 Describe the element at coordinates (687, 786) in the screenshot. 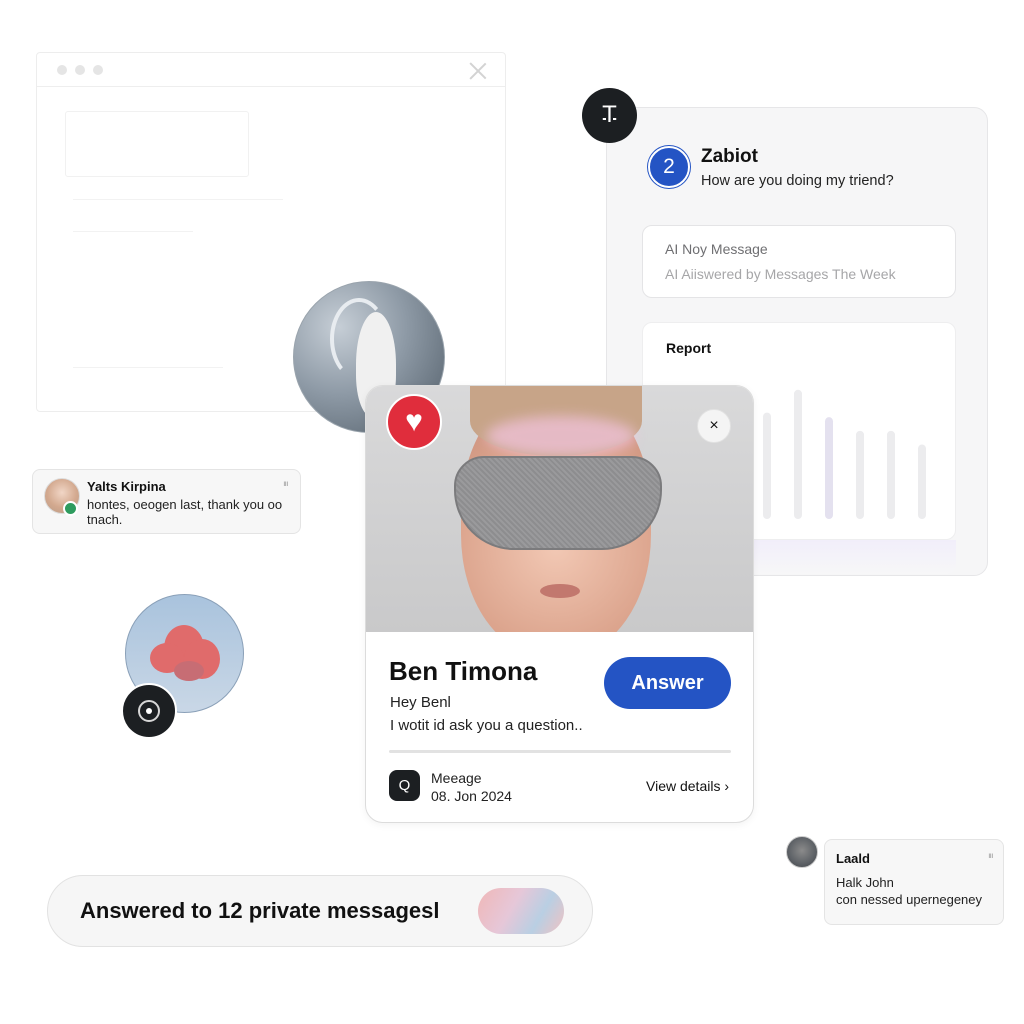

I see `view-details-link: View details ›` at that location.